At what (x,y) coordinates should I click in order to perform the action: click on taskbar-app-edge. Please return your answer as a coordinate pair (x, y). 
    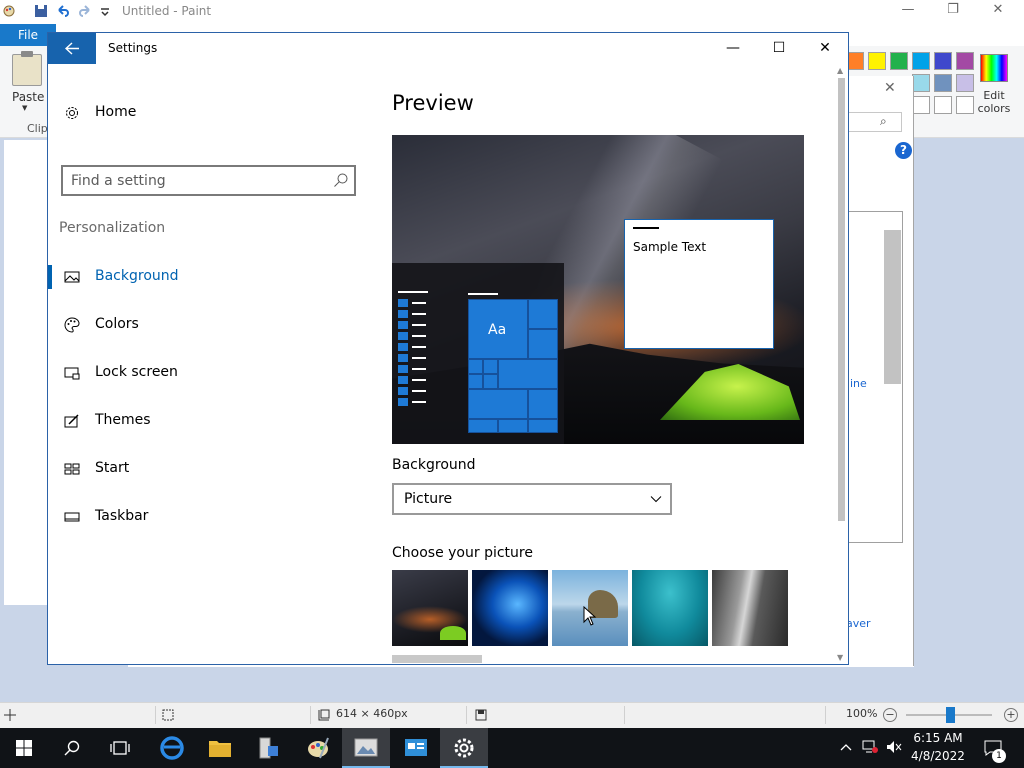
    Looking at the image, I should click on (172, 748).